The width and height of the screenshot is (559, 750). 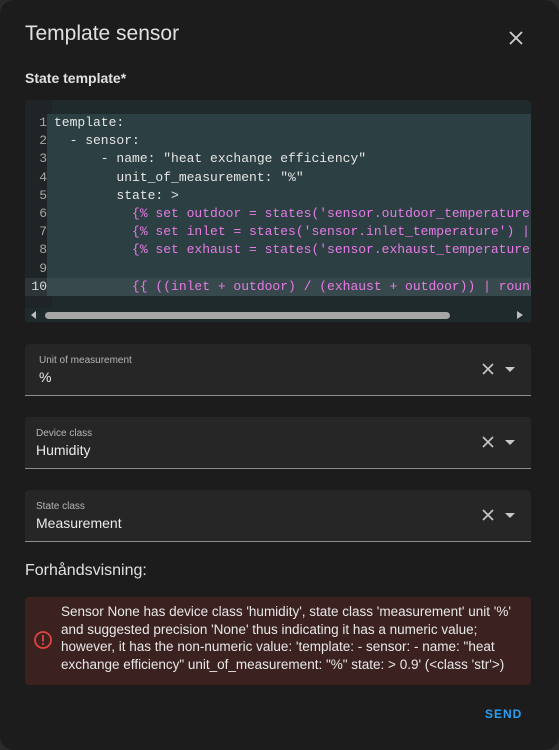 I want to click on code-text: - name: "heat exchange efficiency", so click(x=210, y=159).